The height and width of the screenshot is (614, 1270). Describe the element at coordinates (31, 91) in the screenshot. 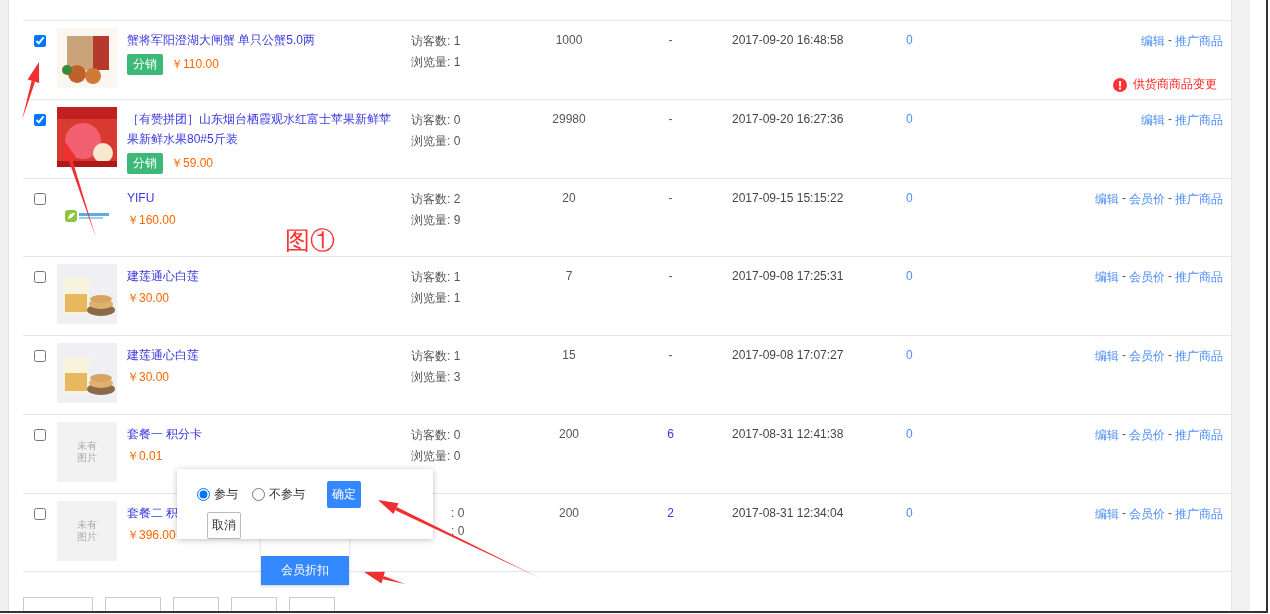

I see `arrow` at that location.